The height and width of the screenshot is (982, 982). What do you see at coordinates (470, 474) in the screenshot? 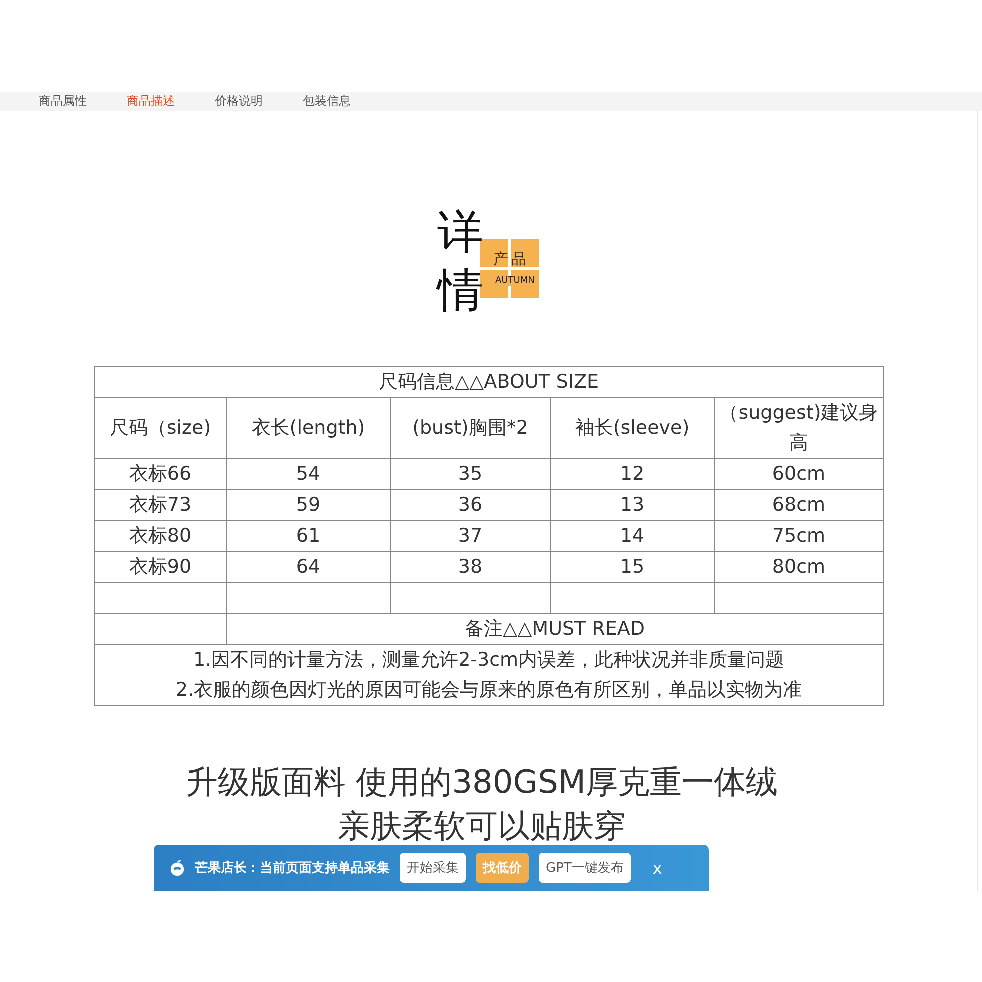
I see `table-cell: 35` at bounding box center [470, 474].